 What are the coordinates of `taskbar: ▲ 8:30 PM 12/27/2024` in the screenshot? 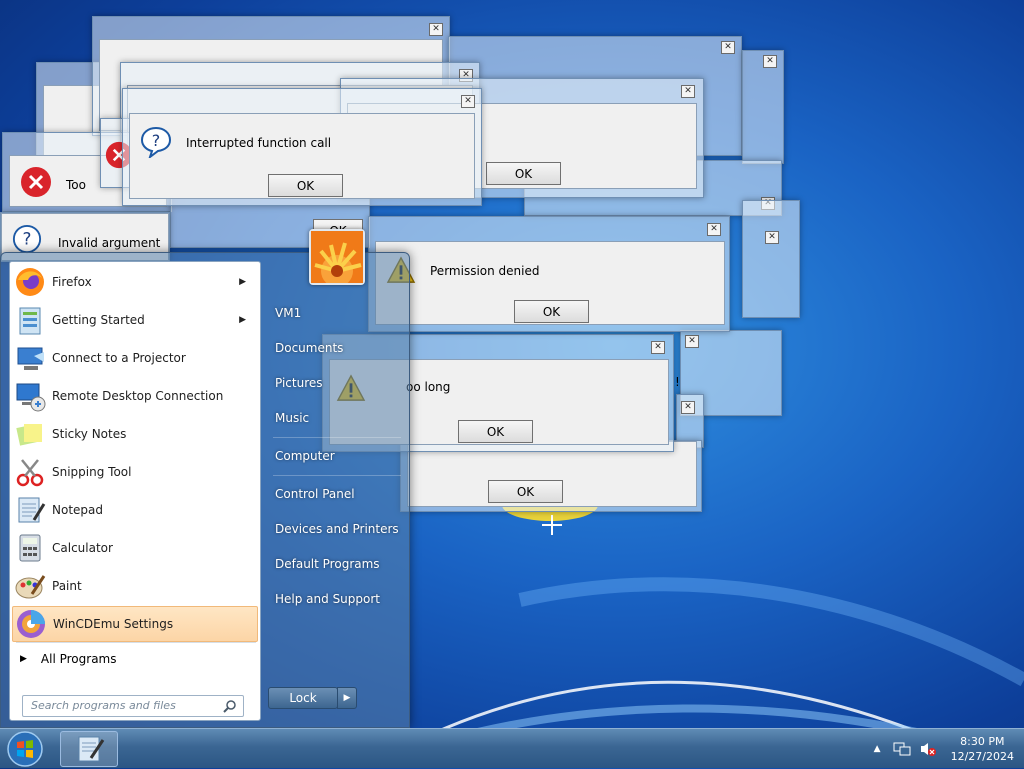 It's located at (512, 748).